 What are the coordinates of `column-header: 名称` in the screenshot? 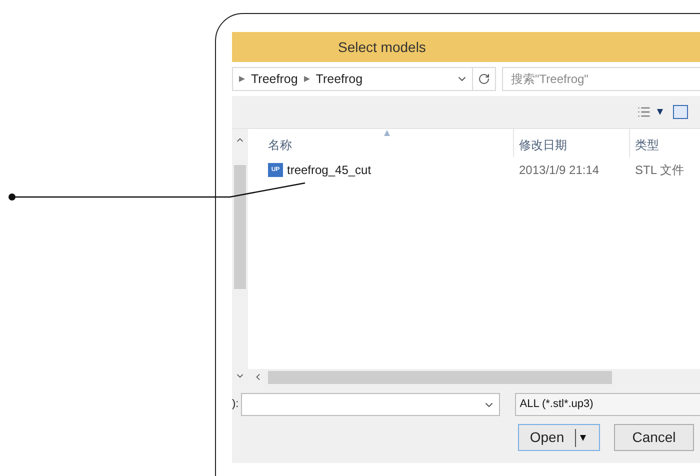 It's located at (381, 143).